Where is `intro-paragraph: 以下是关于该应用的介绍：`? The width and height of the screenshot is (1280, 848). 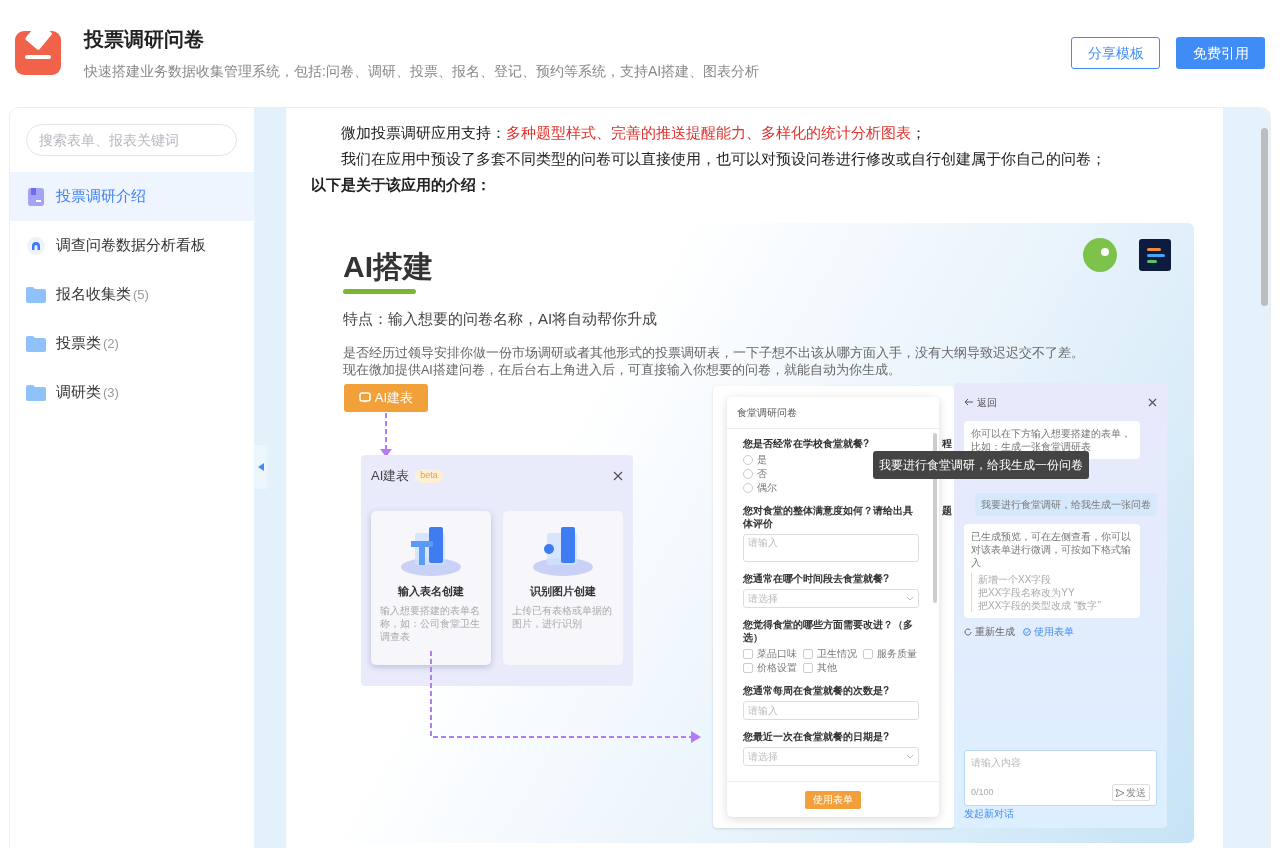 intro-paragraph: 以下是关于该应用的介绍： is located at coordinates (401, 185).